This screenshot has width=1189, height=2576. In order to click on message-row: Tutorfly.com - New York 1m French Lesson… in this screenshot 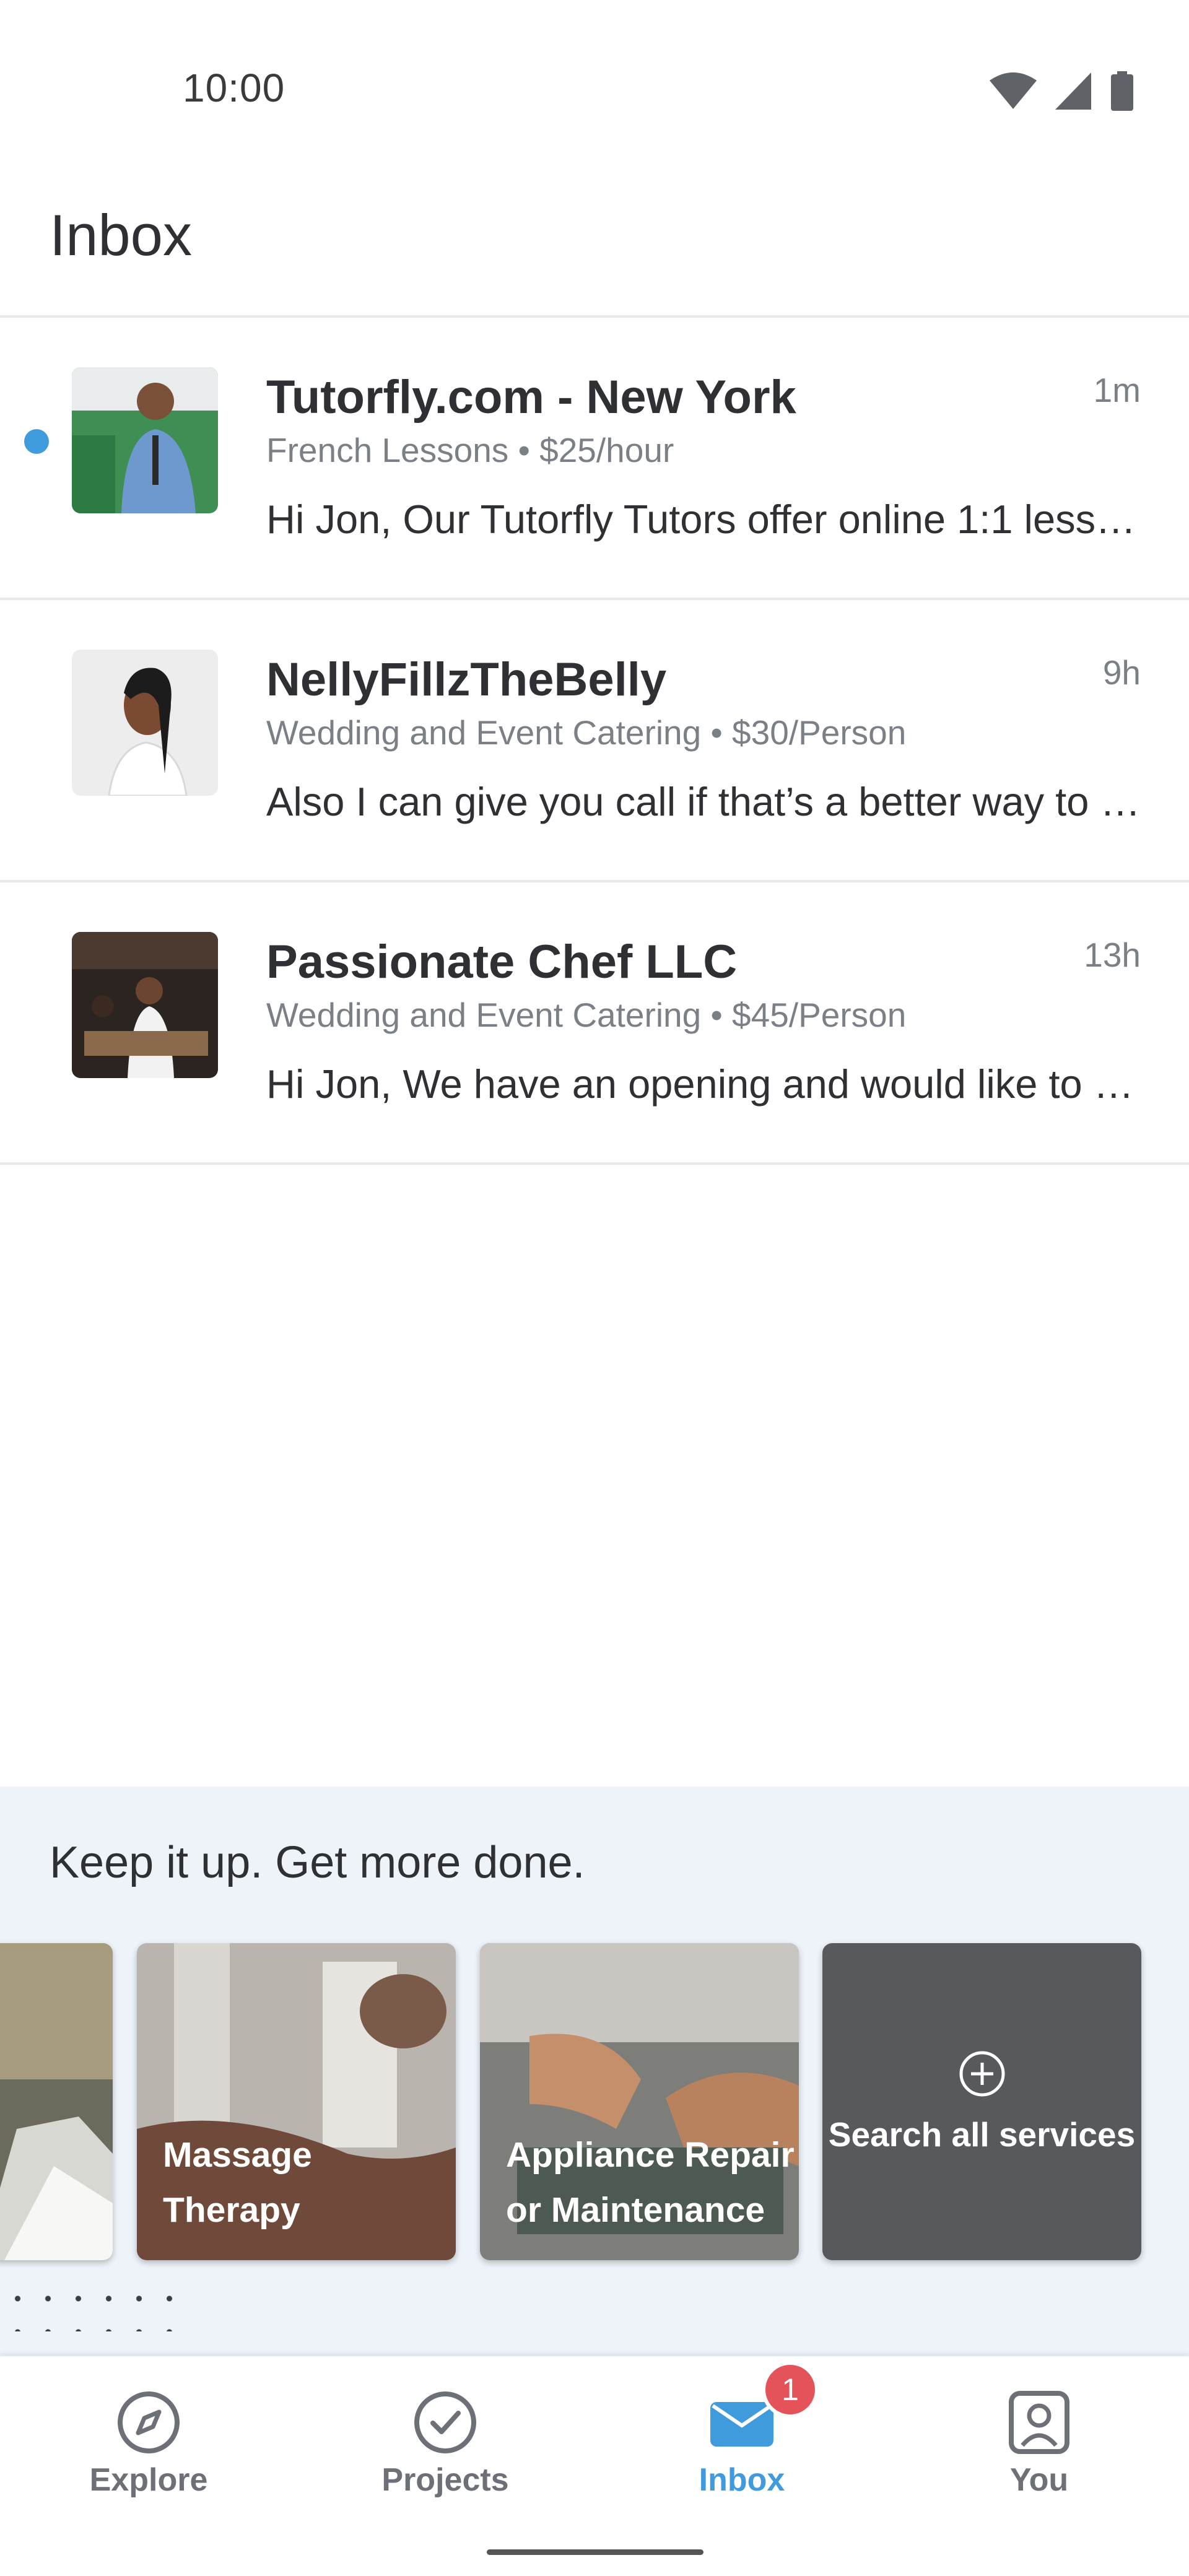, I will do `click(594, 459)`.